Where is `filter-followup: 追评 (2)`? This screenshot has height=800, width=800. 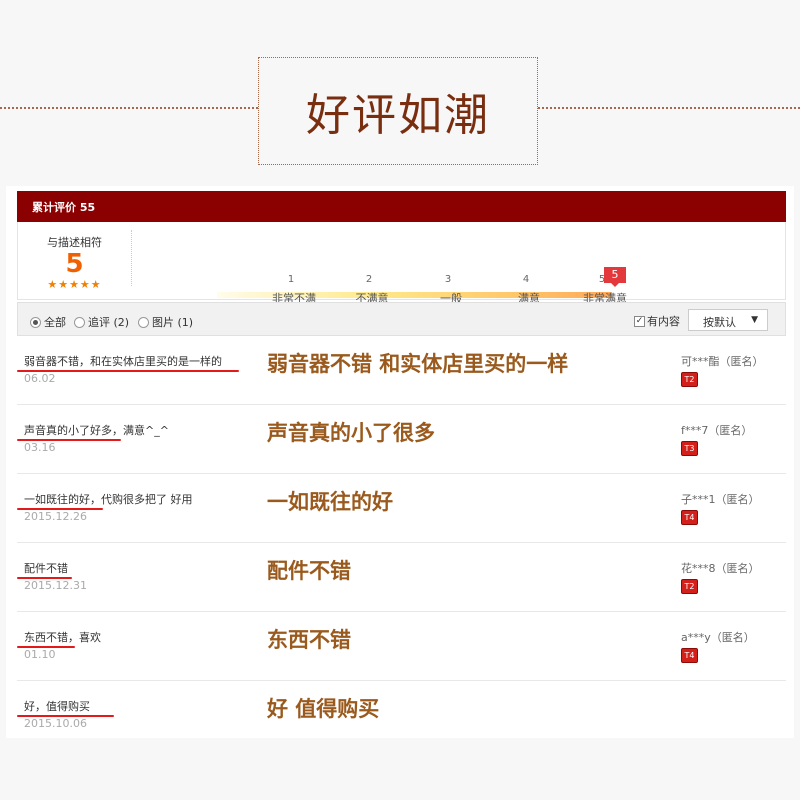 filter-followup: 追评 (2) is located at coordinates (101, 322).